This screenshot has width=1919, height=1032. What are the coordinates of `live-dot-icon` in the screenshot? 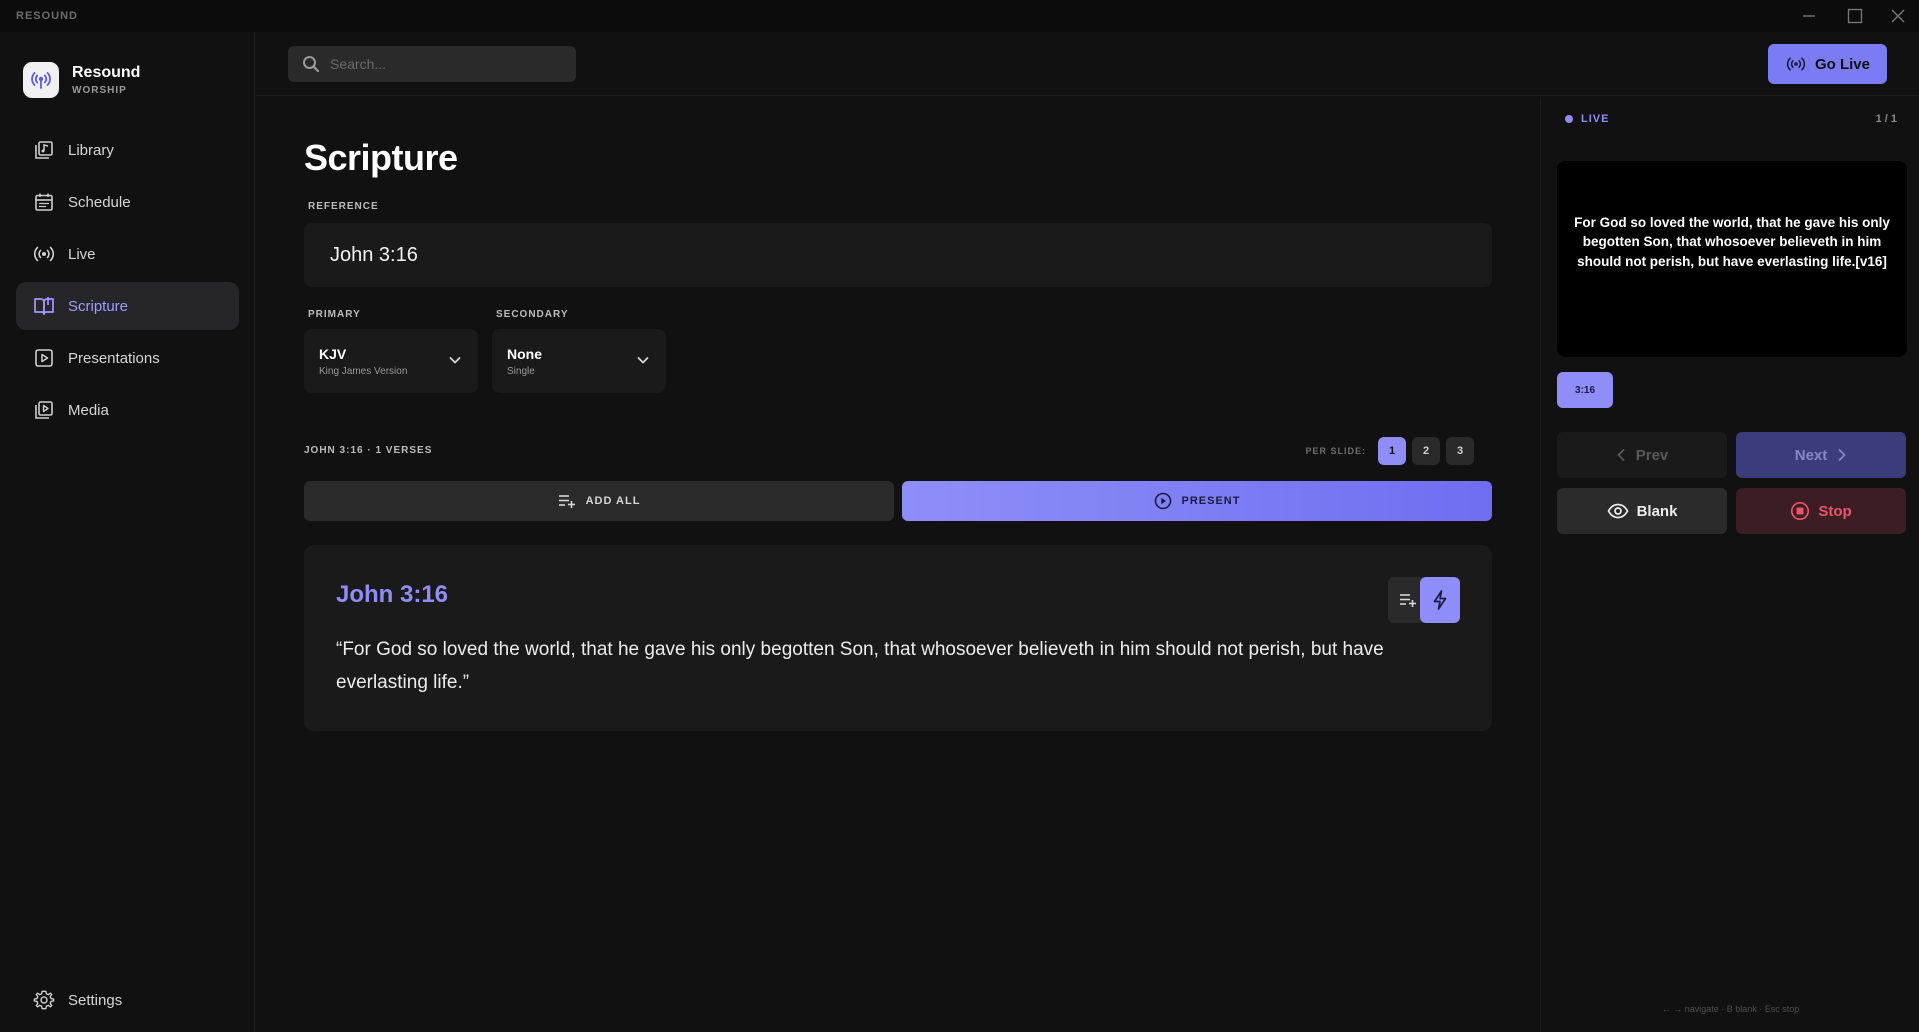 It's located at (1569, 119).